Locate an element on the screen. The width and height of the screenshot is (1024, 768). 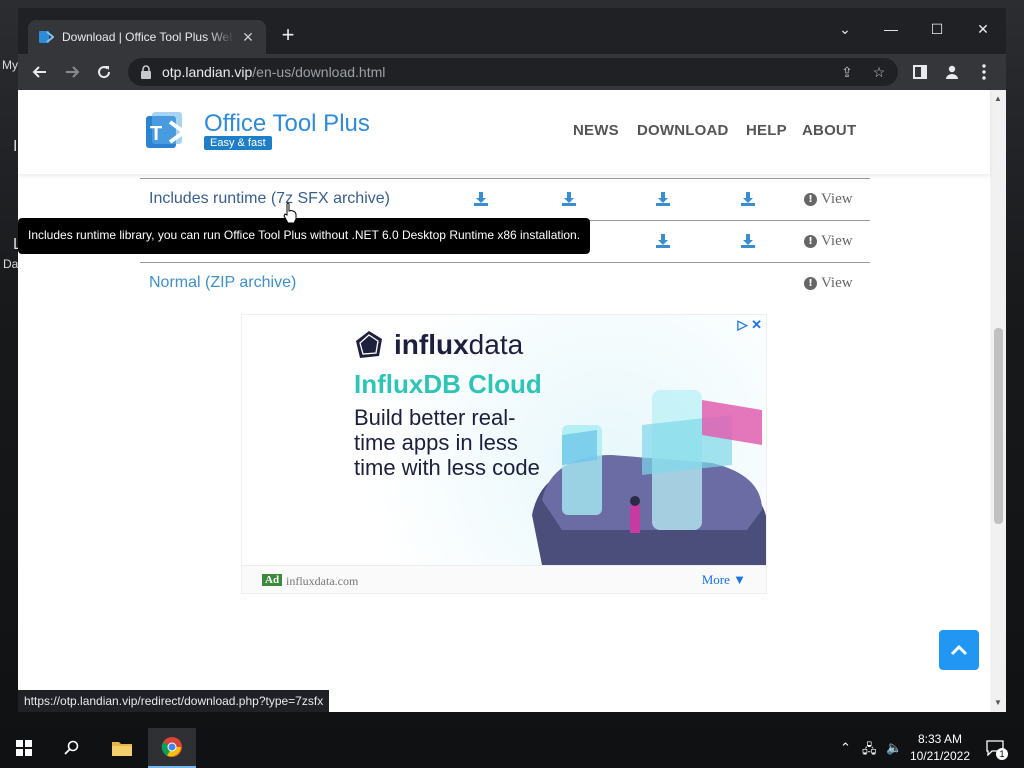
tab-title: Download | Office Tool Plus Website is located at coordinates (148, 37).